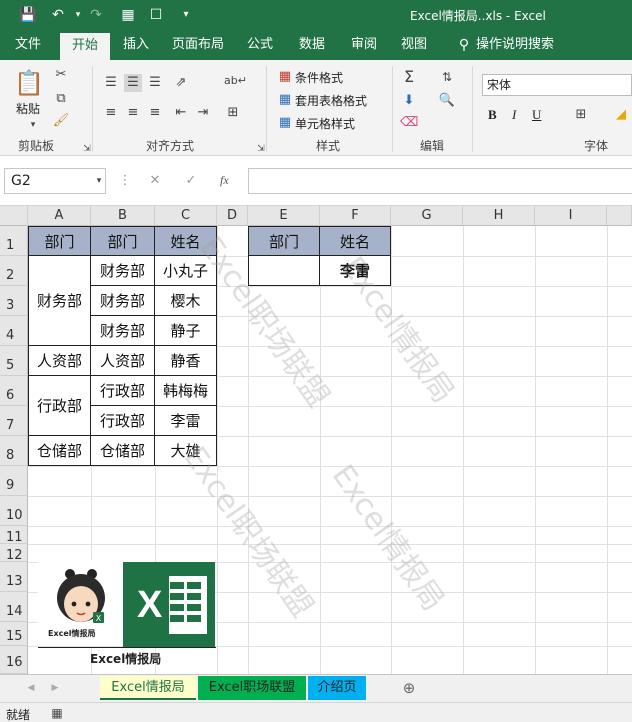  Describe the element at coordinates (60, 451) in the screenshot. I see `merged-dept-cell: 仓储部` at that location.